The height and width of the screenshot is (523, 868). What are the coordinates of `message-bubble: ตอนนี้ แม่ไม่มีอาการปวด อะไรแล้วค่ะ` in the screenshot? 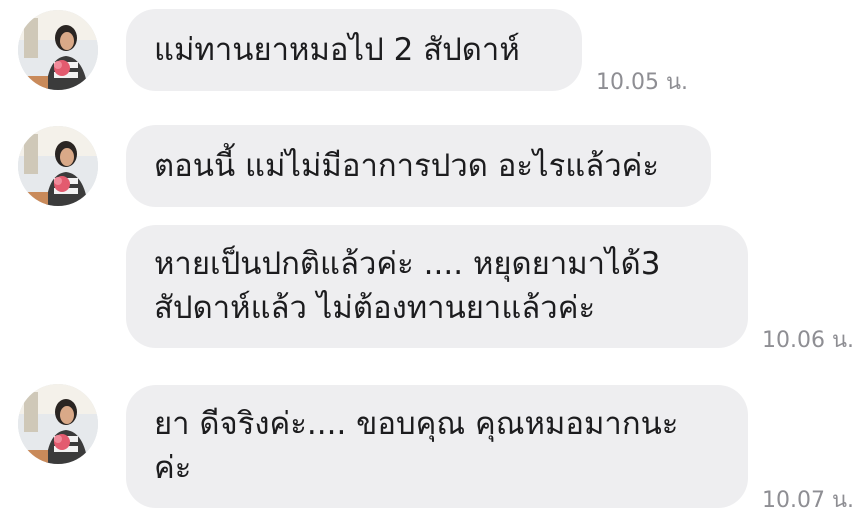 It's located at (418, 166).